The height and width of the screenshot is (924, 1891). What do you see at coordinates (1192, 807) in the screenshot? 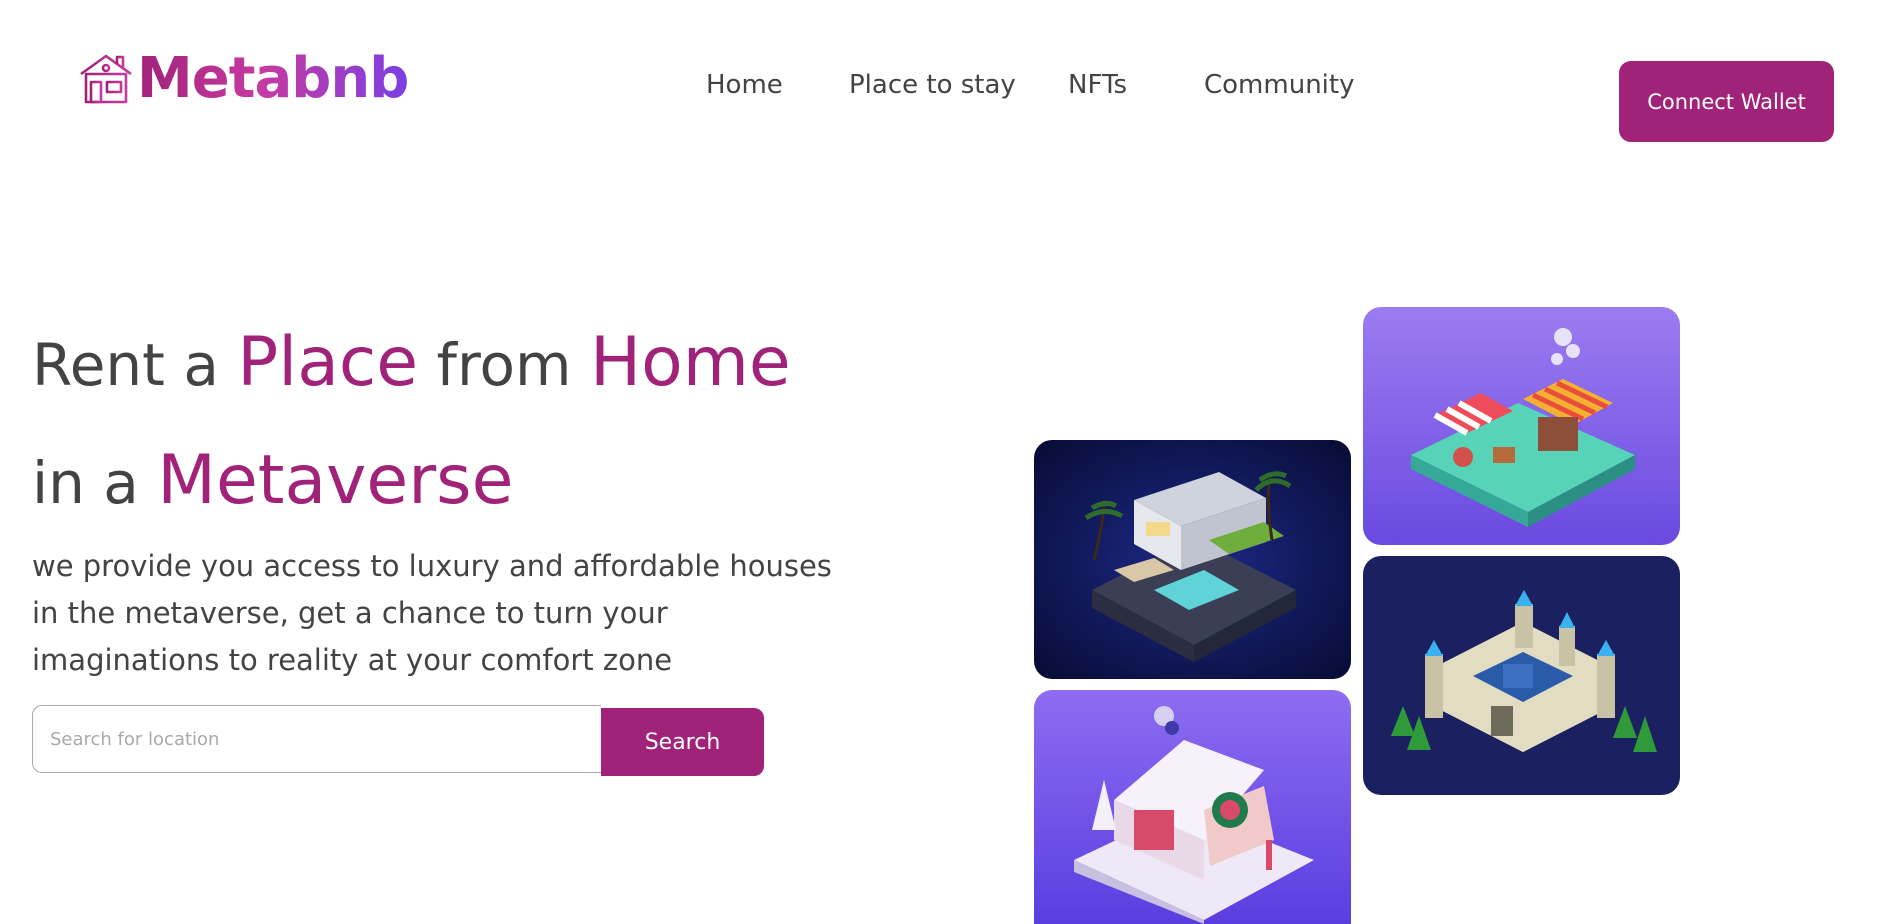
I see `snow-cottage-image` at bounding box center [1192, 807].